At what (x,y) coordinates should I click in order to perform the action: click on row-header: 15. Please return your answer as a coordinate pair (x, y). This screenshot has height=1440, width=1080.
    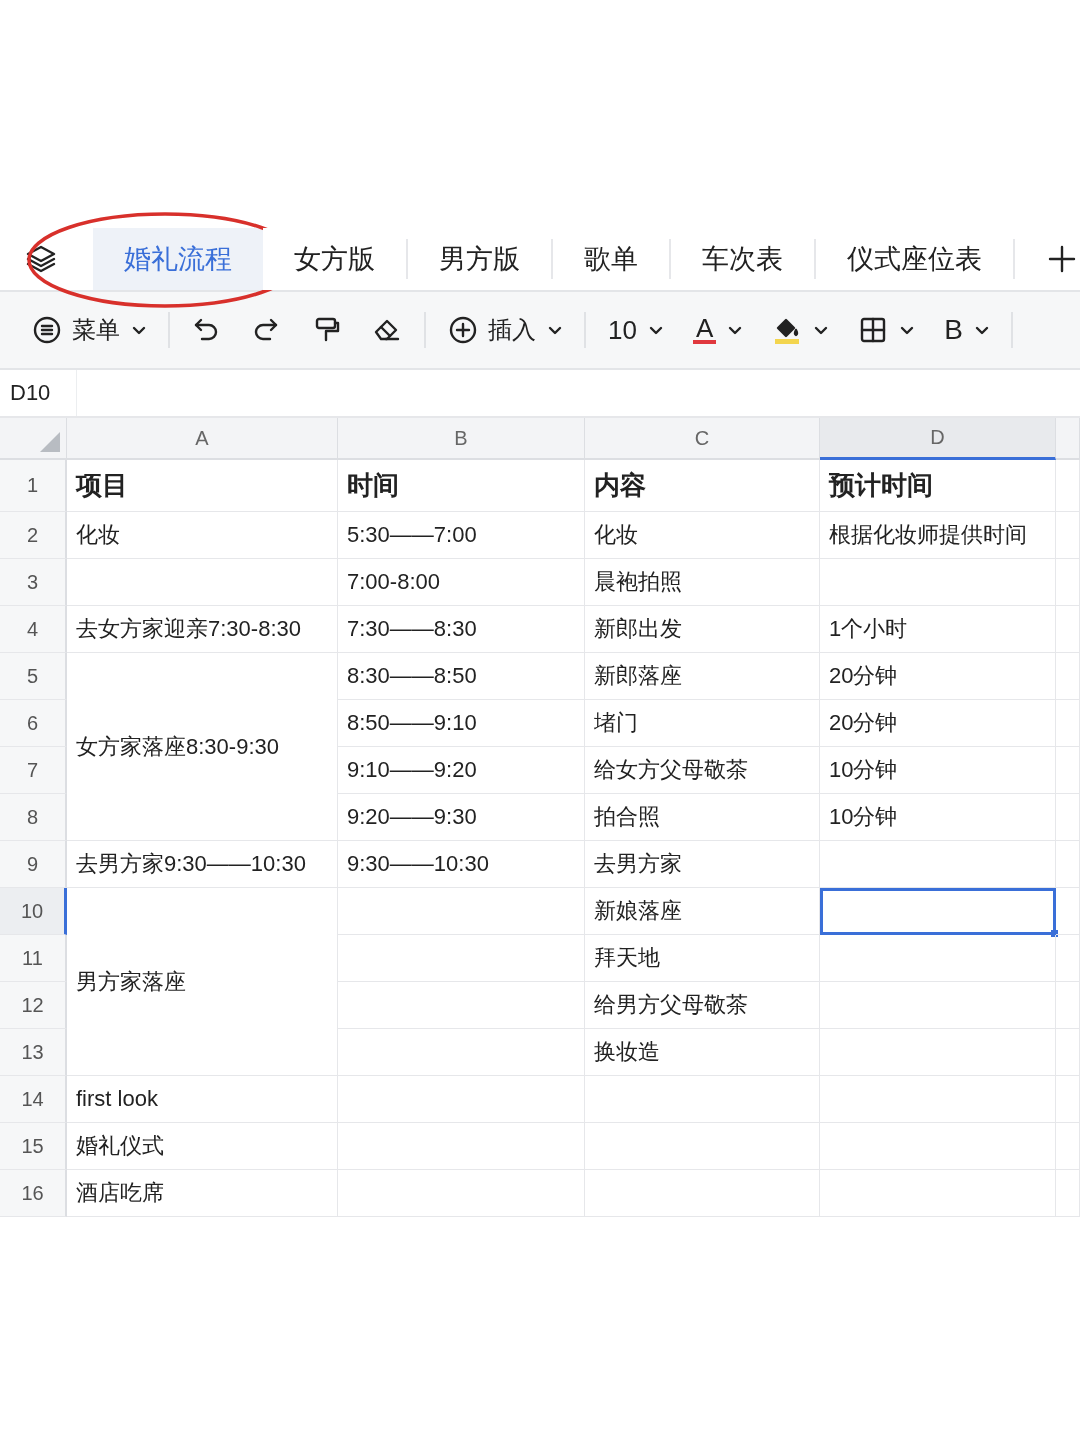
    Looking at the image, I should click on (33, 1146).